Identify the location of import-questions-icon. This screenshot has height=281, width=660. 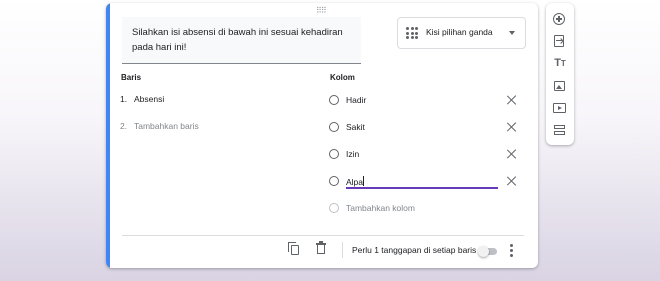
(560, 42).